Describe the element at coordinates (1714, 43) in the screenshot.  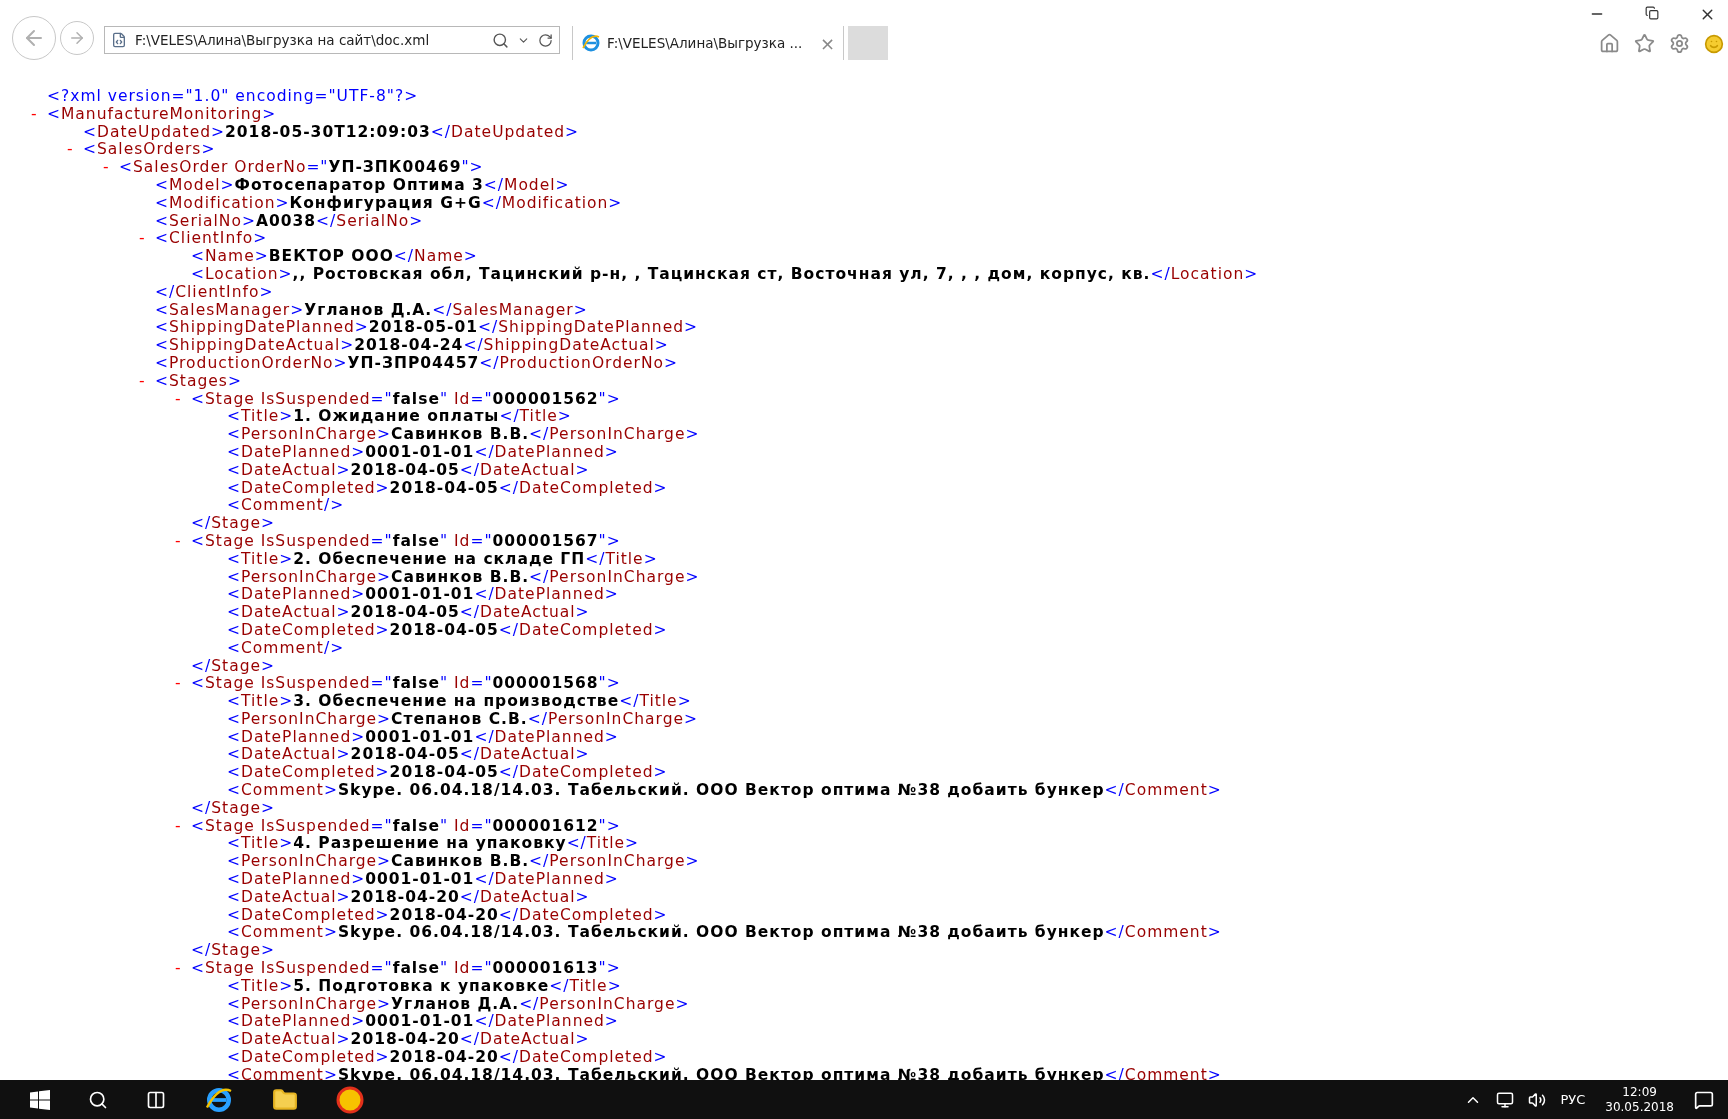
I see `smiley-icon` at that location.